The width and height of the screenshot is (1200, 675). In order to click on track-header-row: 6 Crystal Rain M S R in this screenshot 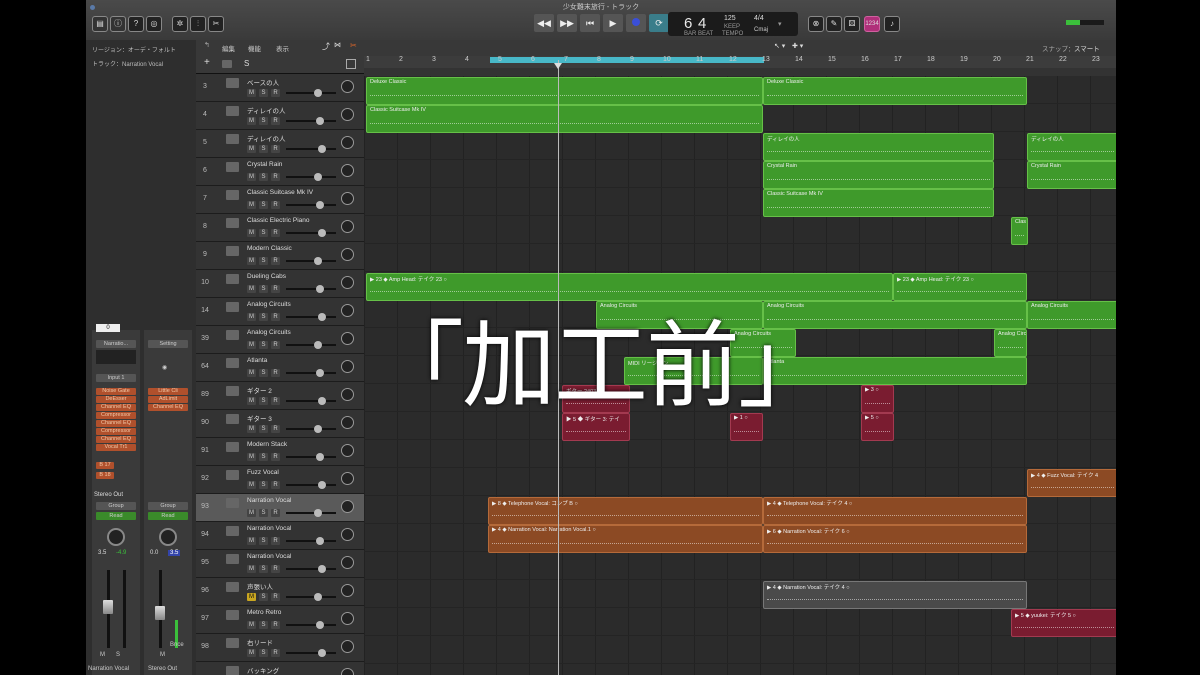, I will do `click(280, 172)`.